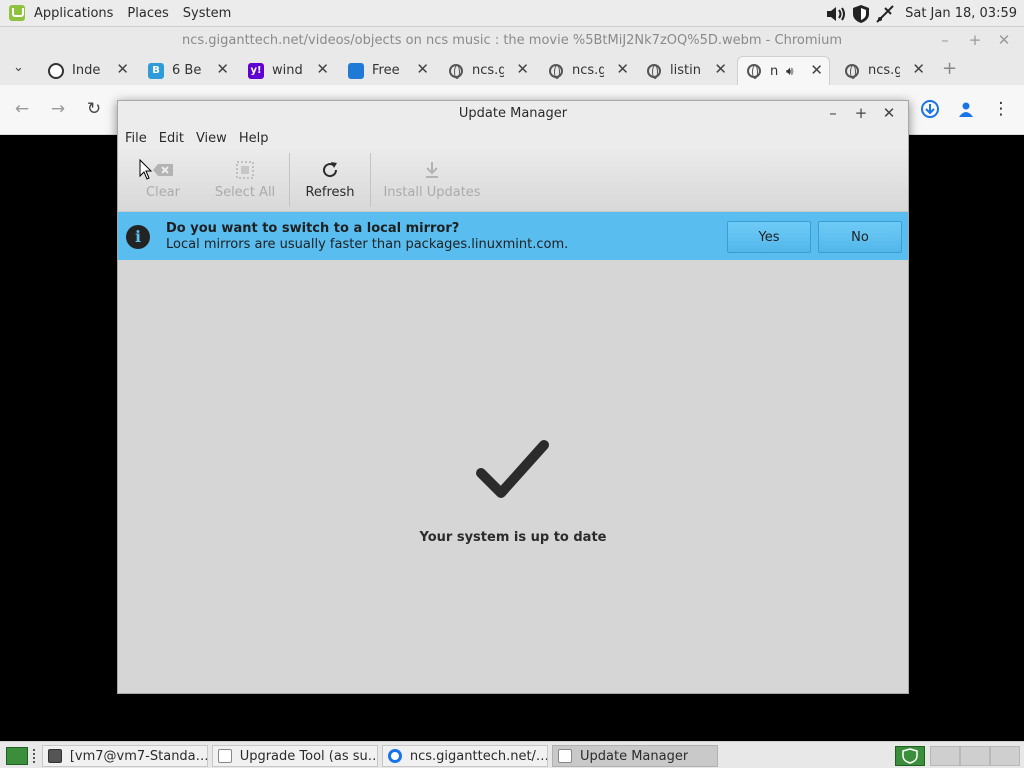  What do you see at coordinates (512, 469) in the screenshot?
I see `checkmark-icon` at bounding box center [512, 469].